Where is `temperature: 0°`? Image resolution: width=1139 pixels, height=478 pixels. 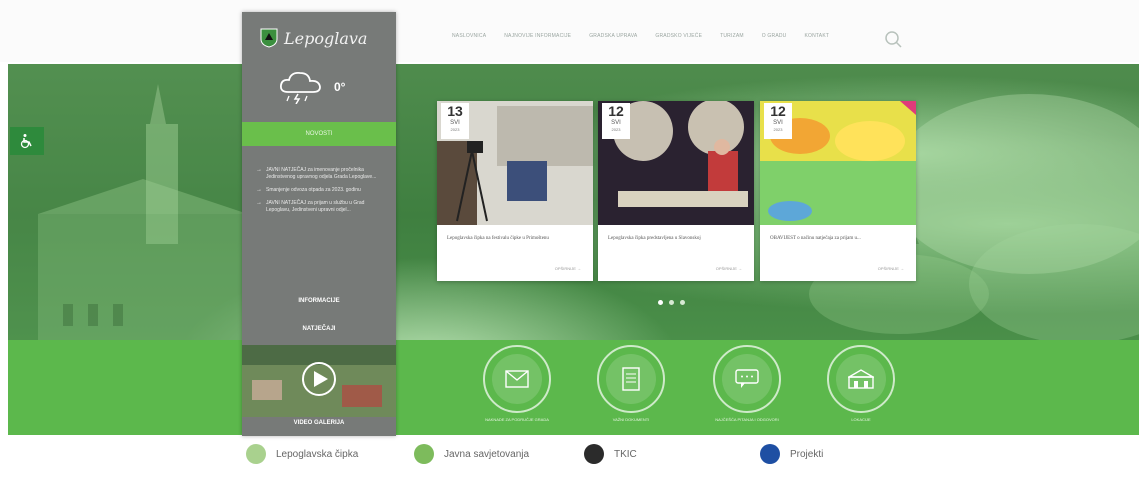
temperature: 0° is located at coordinates (340, 87).